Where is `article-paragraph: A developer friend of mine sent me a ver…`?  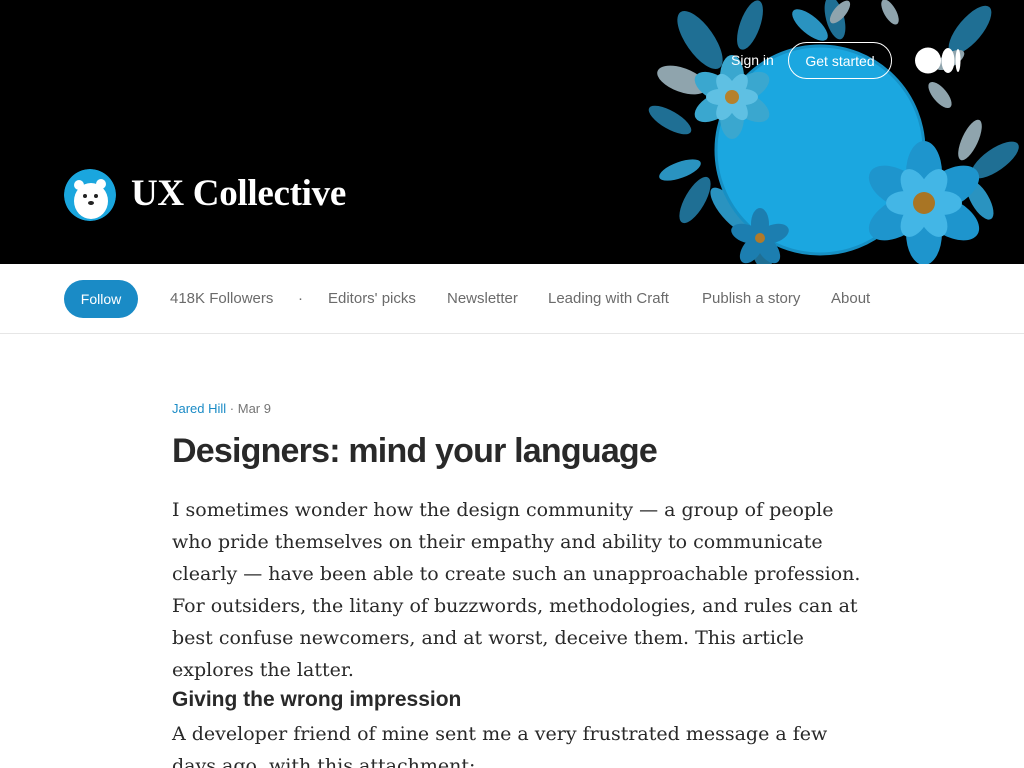
article-paragraph: A developer friend of mine sent me a ver… is located at coordinates (500, 745).